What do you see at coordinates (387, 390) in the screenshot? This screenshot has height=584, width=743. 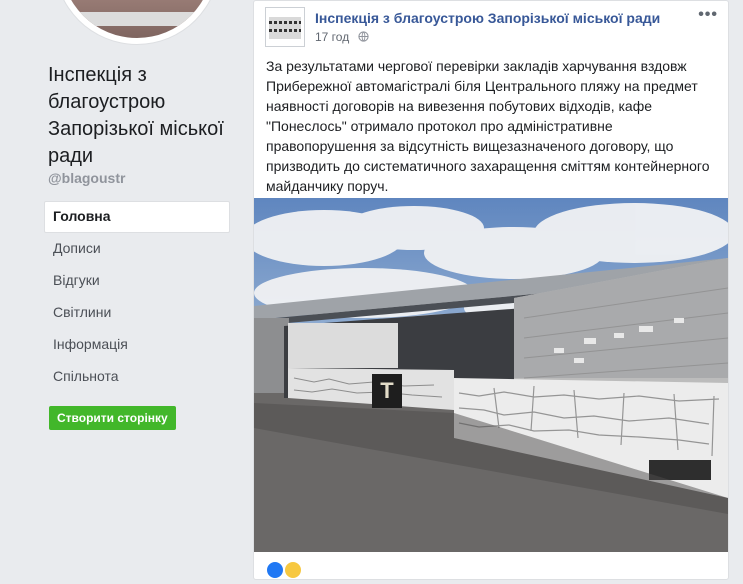 I see `photo-sign-letter: T` at bounding box center [387, 390].